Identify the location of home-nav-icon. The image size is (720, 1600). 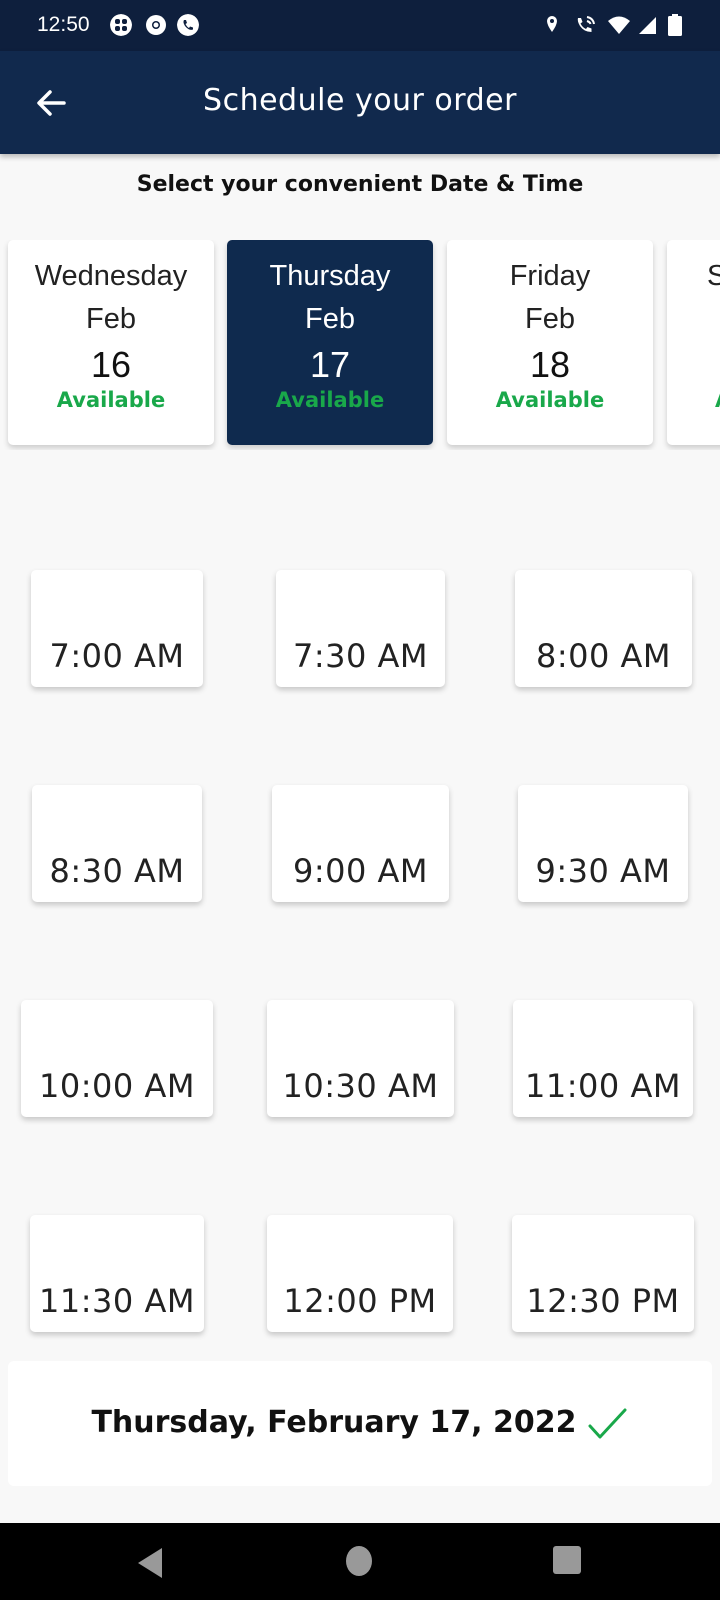
(359, 1561).